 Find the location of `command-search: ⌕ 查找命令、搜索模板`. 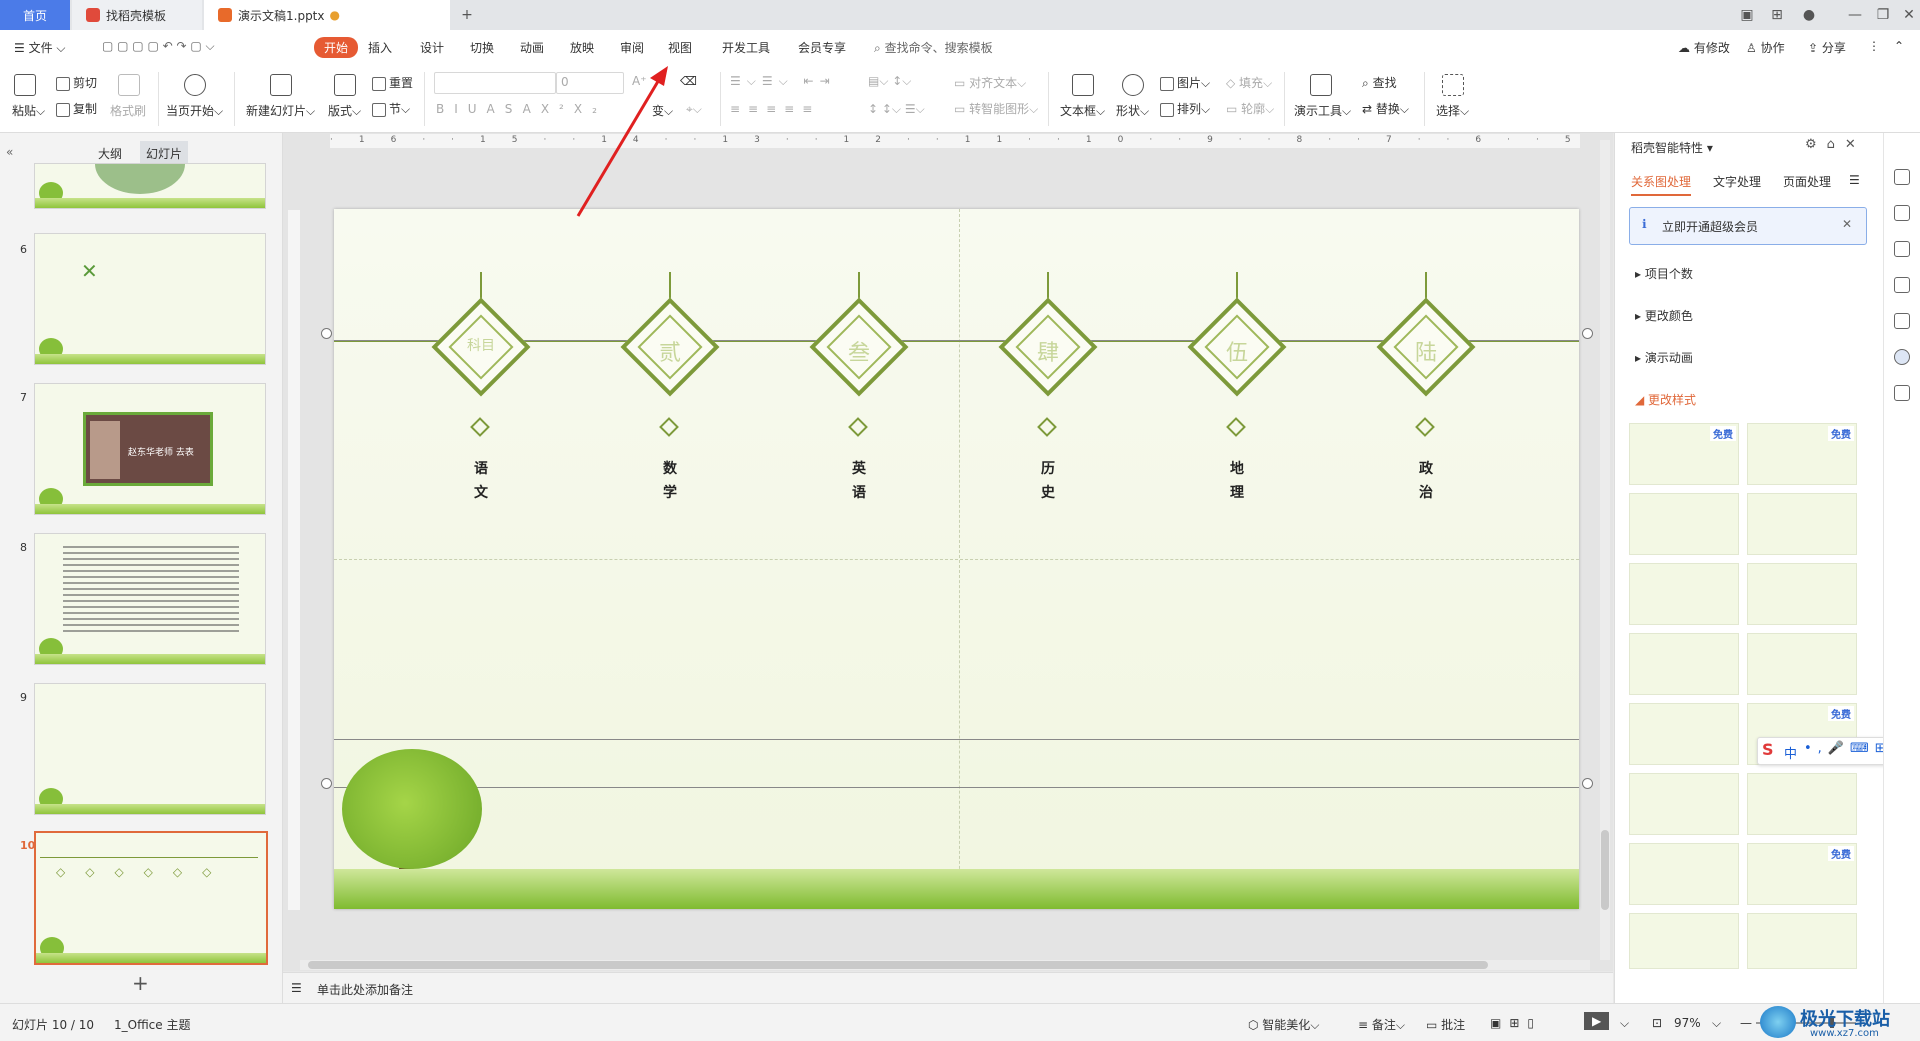

command-search: ⌕ 查找命令、搜索模板 is located at coordinates (933, 47).